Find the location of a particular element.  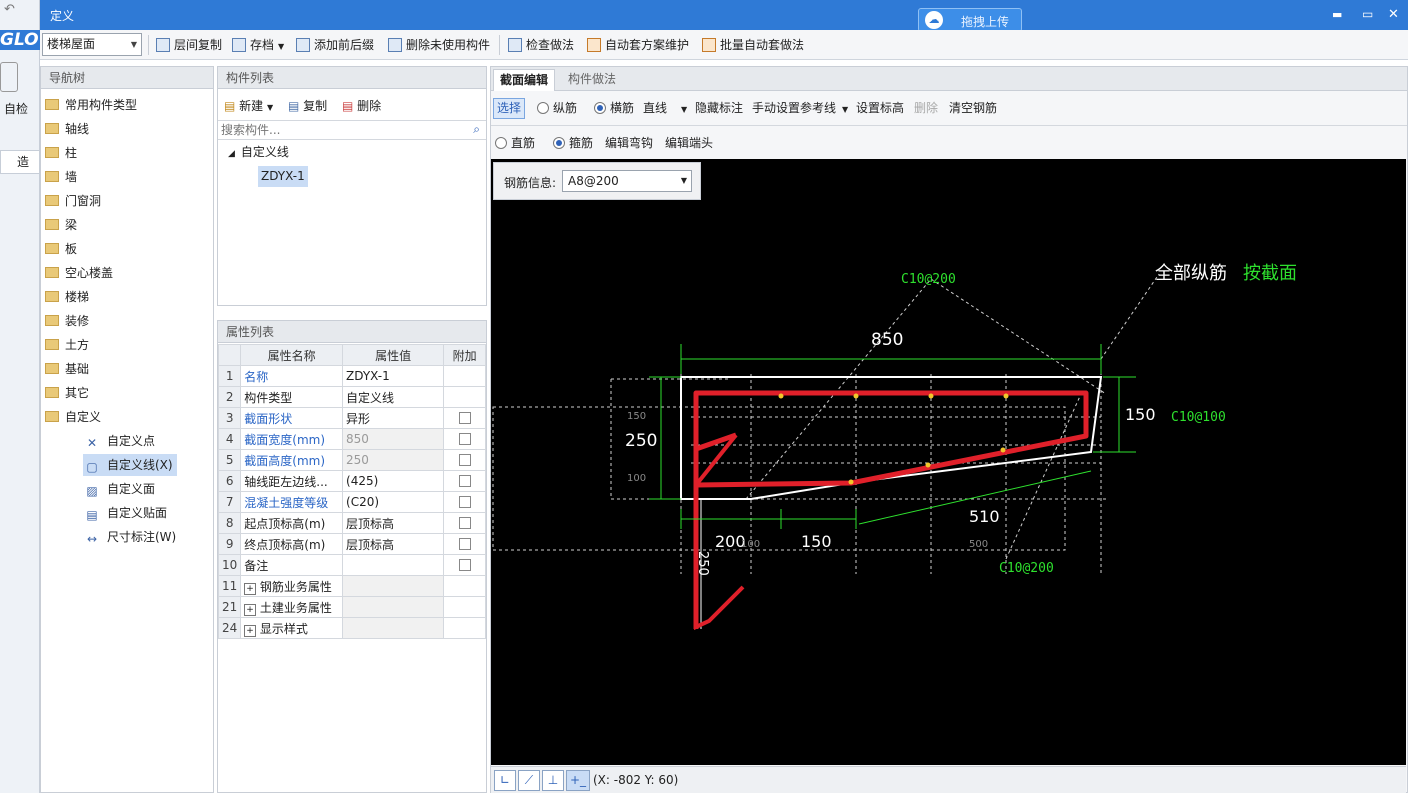

nav-item-stair: 楼梯 is located at coordinates (67, 297).